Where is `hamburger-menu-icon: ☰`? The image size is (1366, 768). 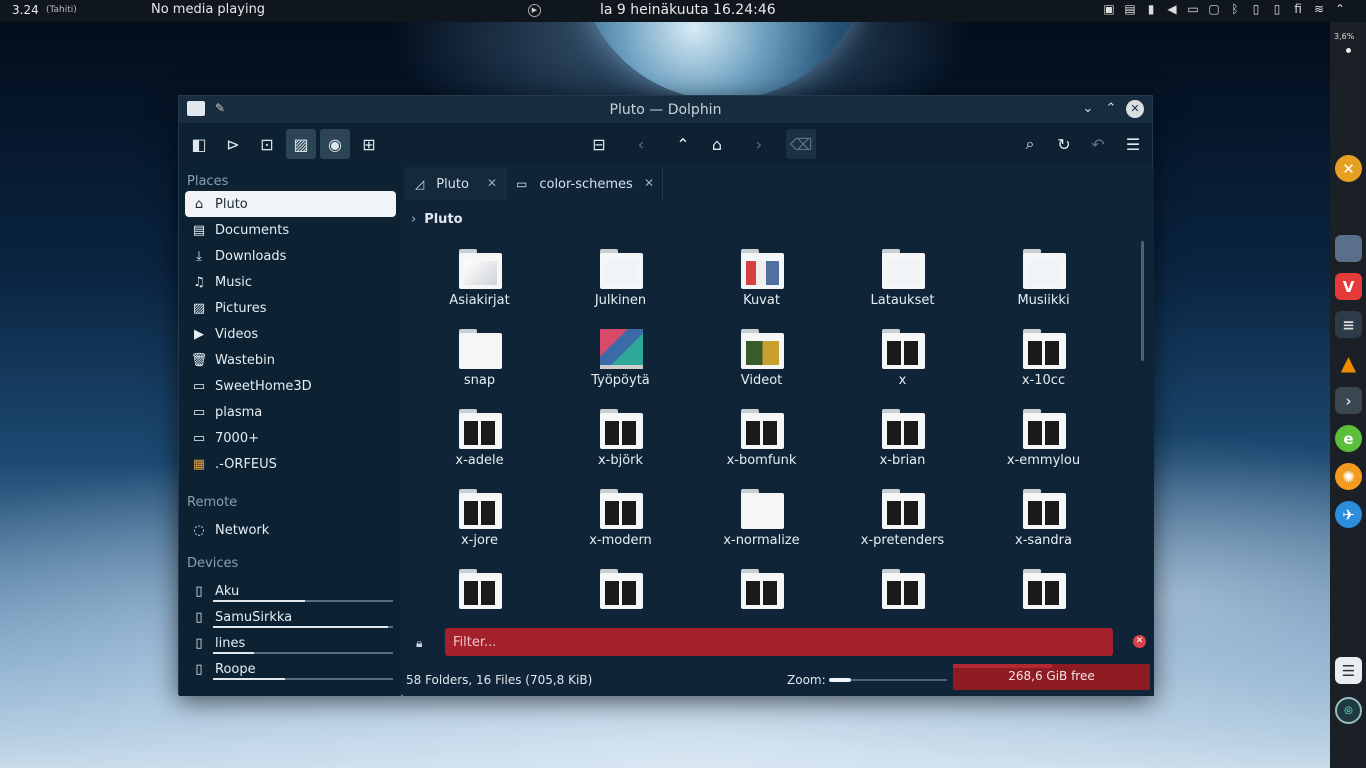
hamburger-menu-icon: ☰ is located at coordinates (1133, 144).